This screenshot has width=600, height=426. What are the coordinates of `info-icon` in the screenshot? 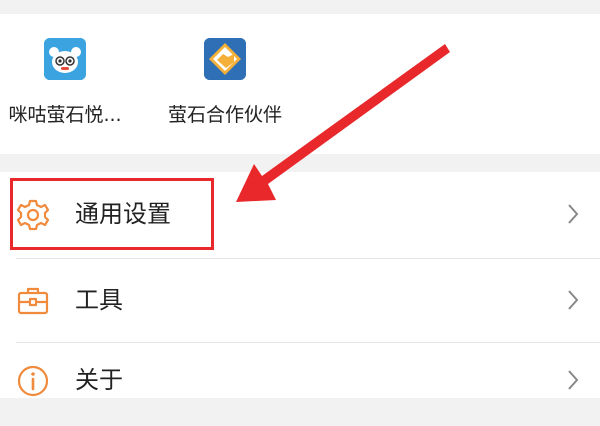 It's located at (33, 381).